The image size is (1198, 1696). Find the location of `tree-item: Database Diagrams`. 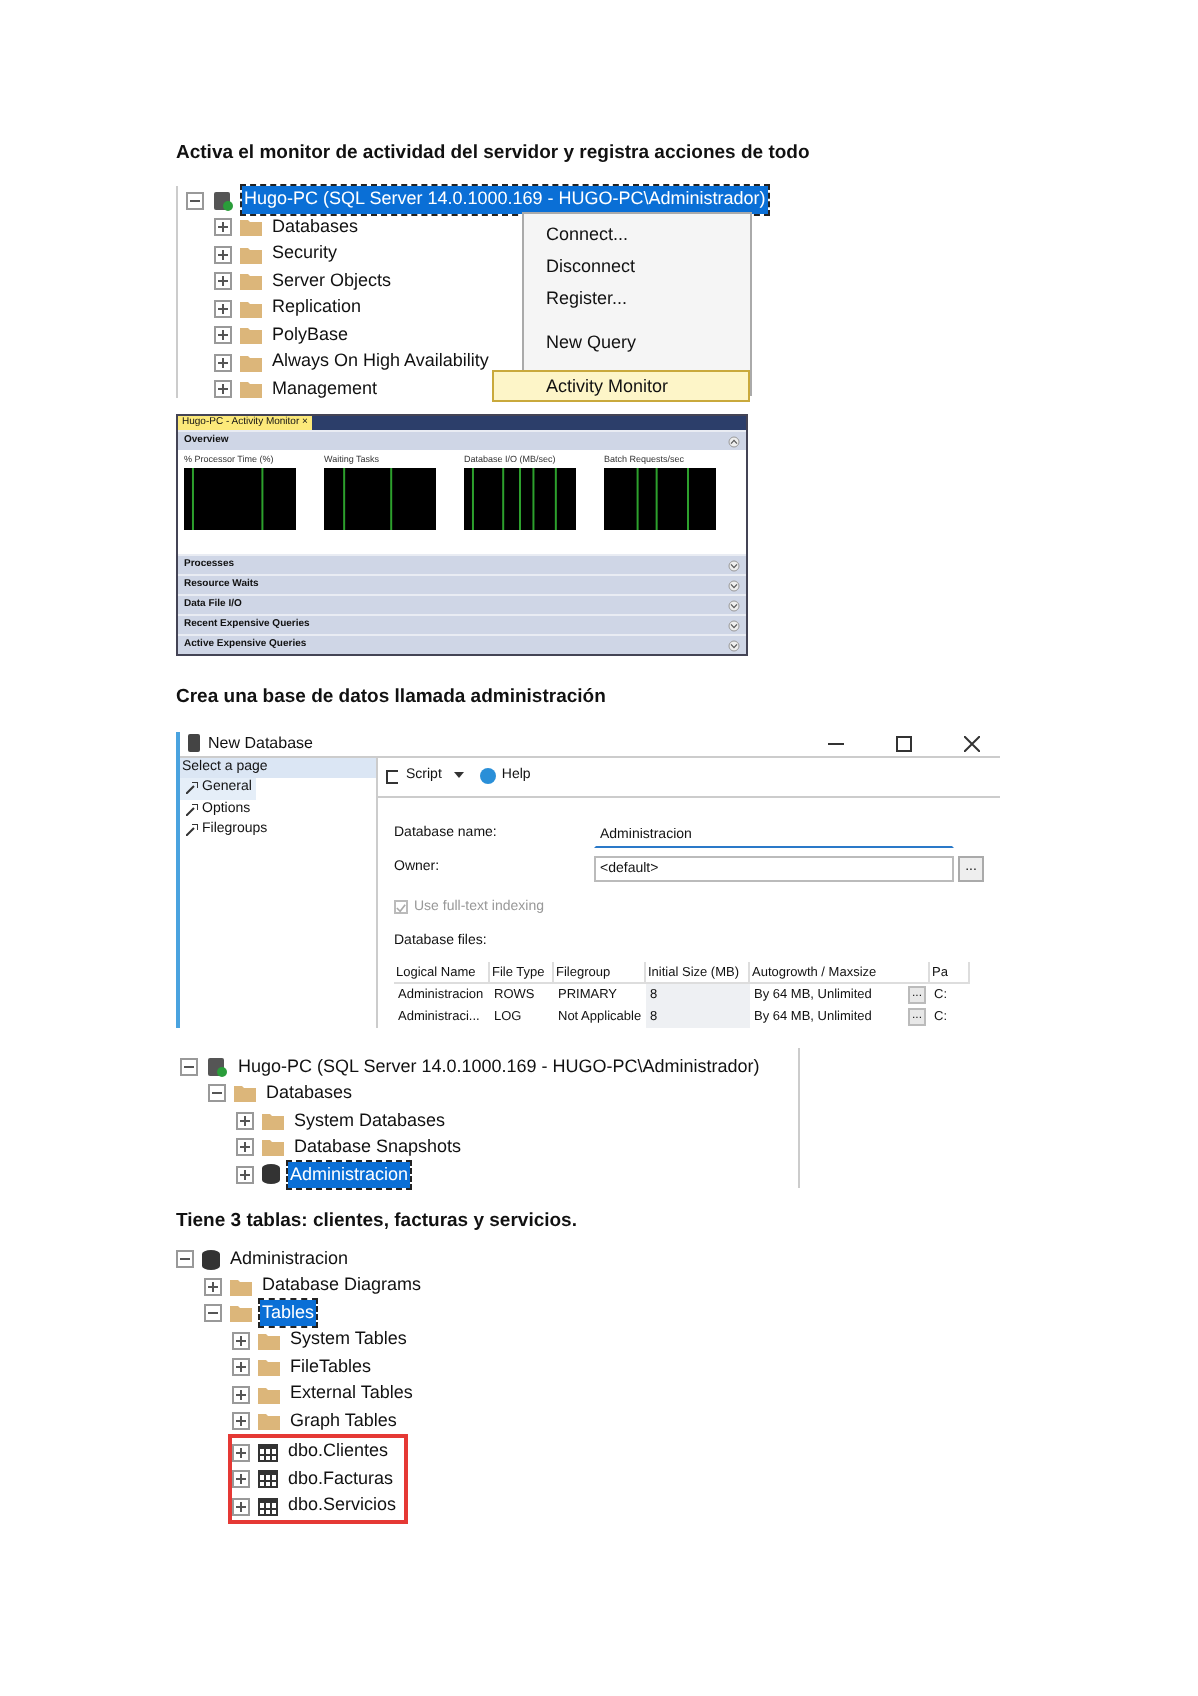

tree-item: Database Diagrams is located at coordinates (342, 1286).